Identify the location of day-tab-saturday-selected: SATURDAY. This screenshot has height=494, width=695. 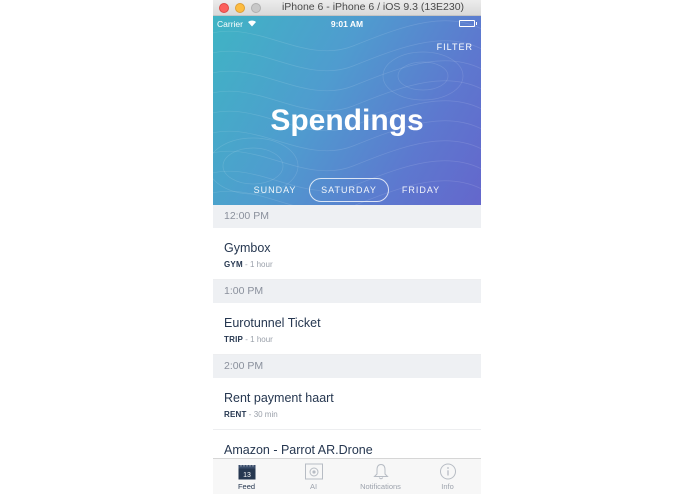
(349, 190).